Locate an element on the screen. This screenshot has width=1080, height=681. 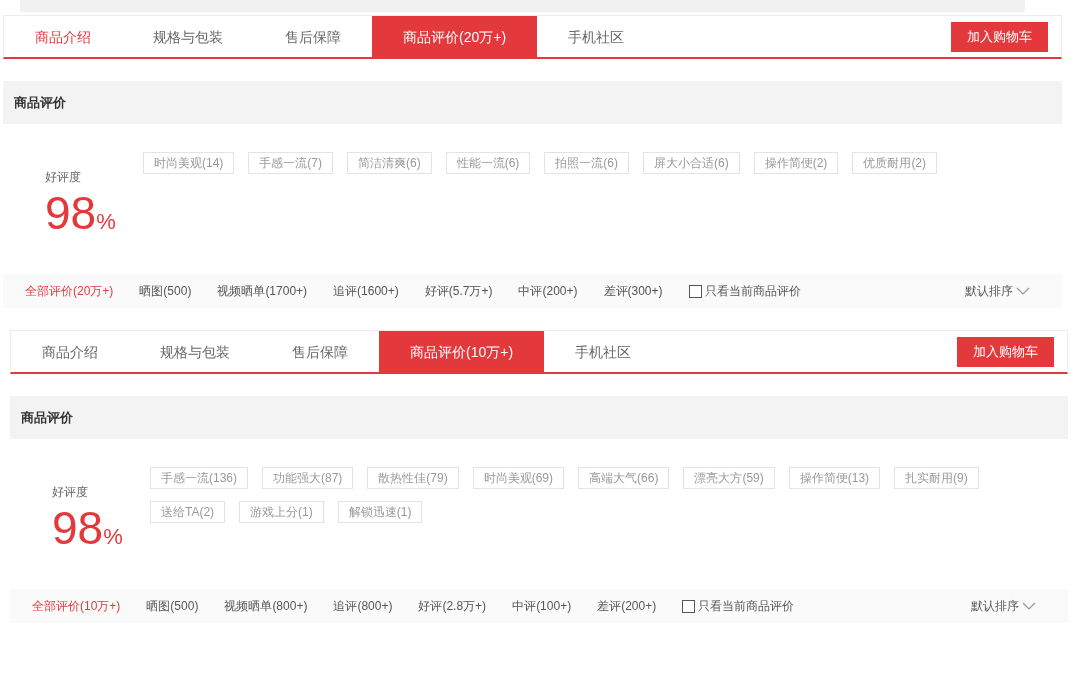
filter-link: 视频晒单(1700+) is located at coordinates (262, 291).